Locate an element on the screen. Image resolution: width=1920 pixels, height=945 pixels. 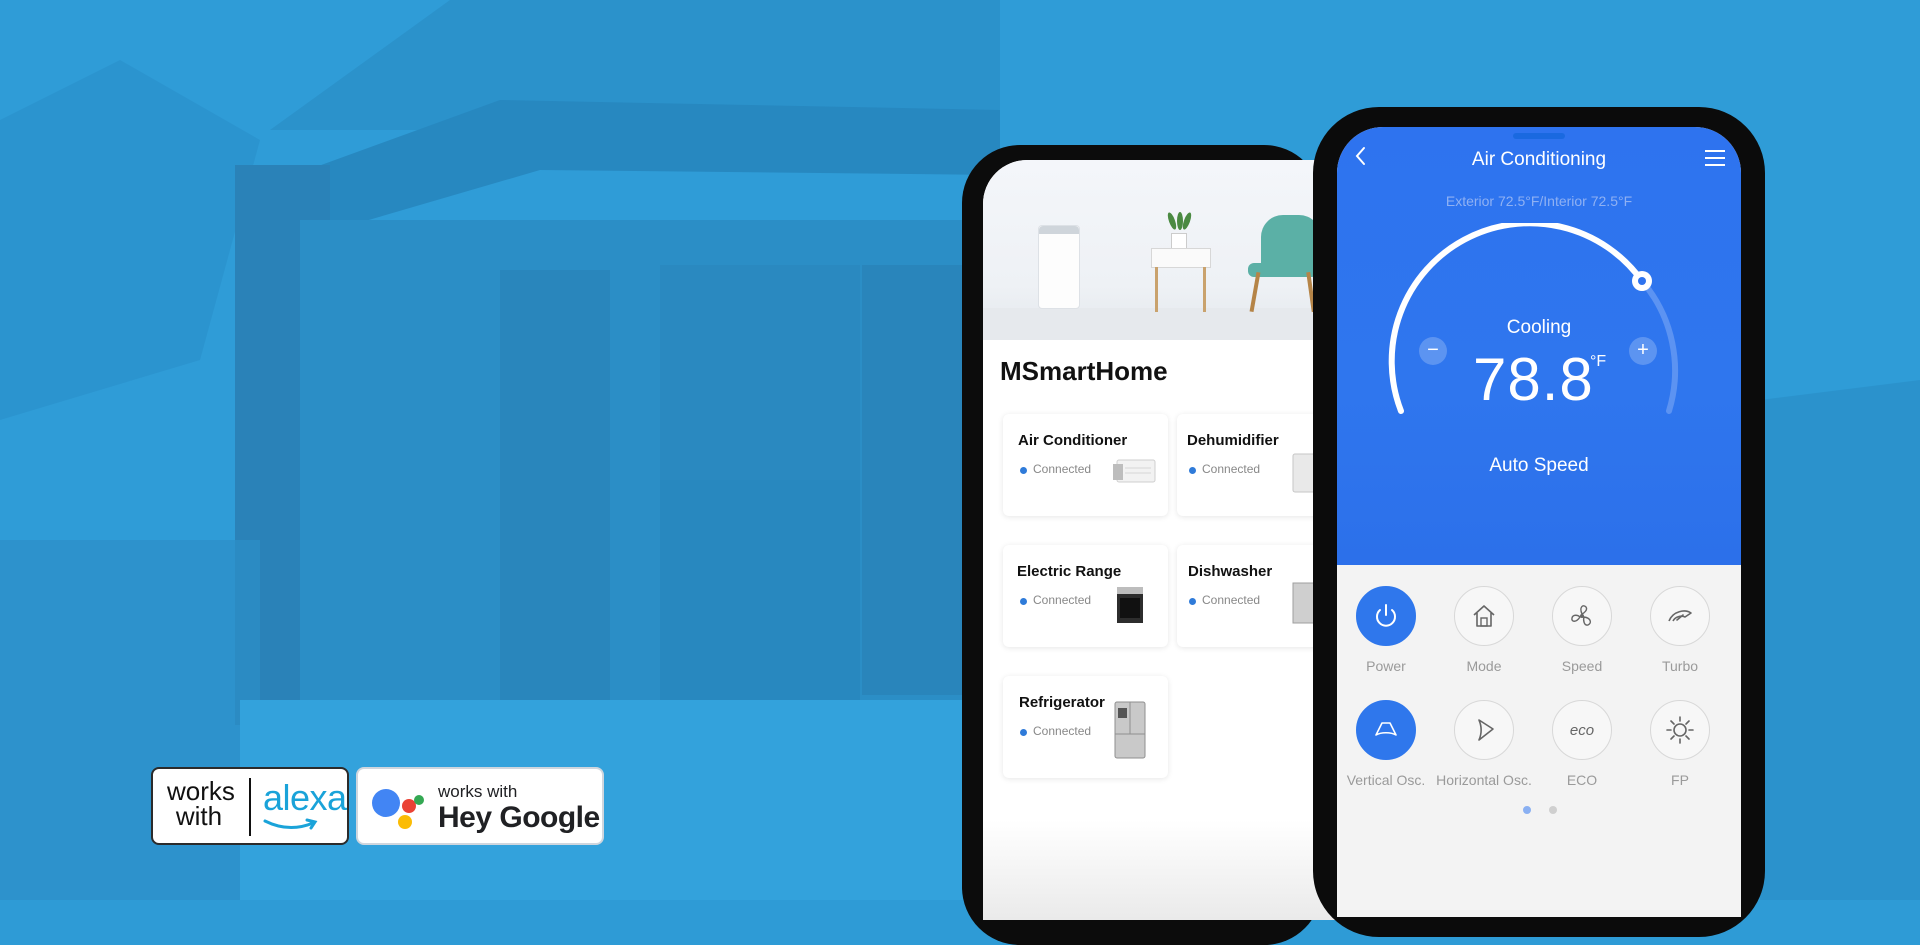
alexa-smile-icon is located at coordinates (290, 824).